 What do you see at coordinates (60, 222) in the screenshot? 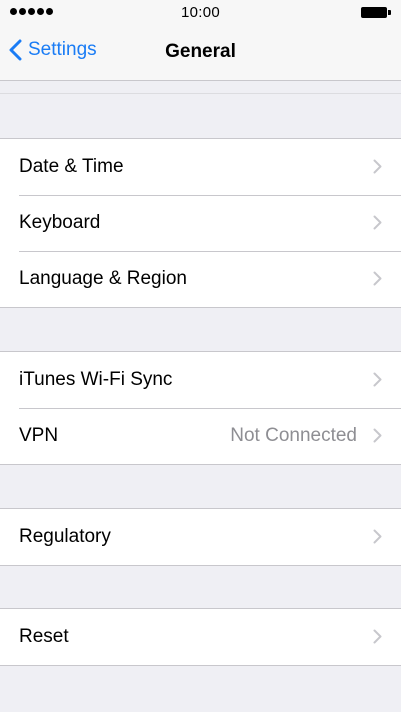
I see `row-label: Keyboard` at bounding box center [60, 222].